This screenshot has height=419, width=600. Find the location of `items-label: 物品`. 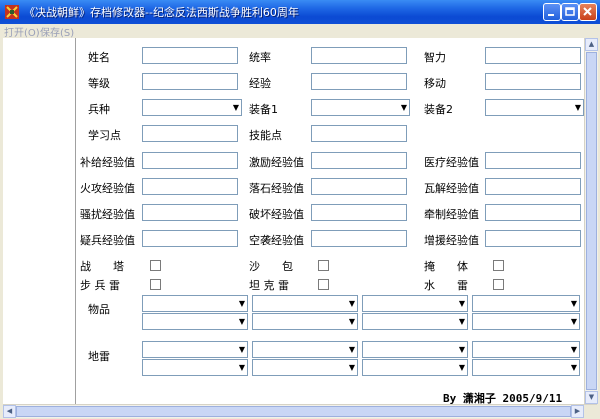

items-label: 物品 is located at coordinates (99, 309).